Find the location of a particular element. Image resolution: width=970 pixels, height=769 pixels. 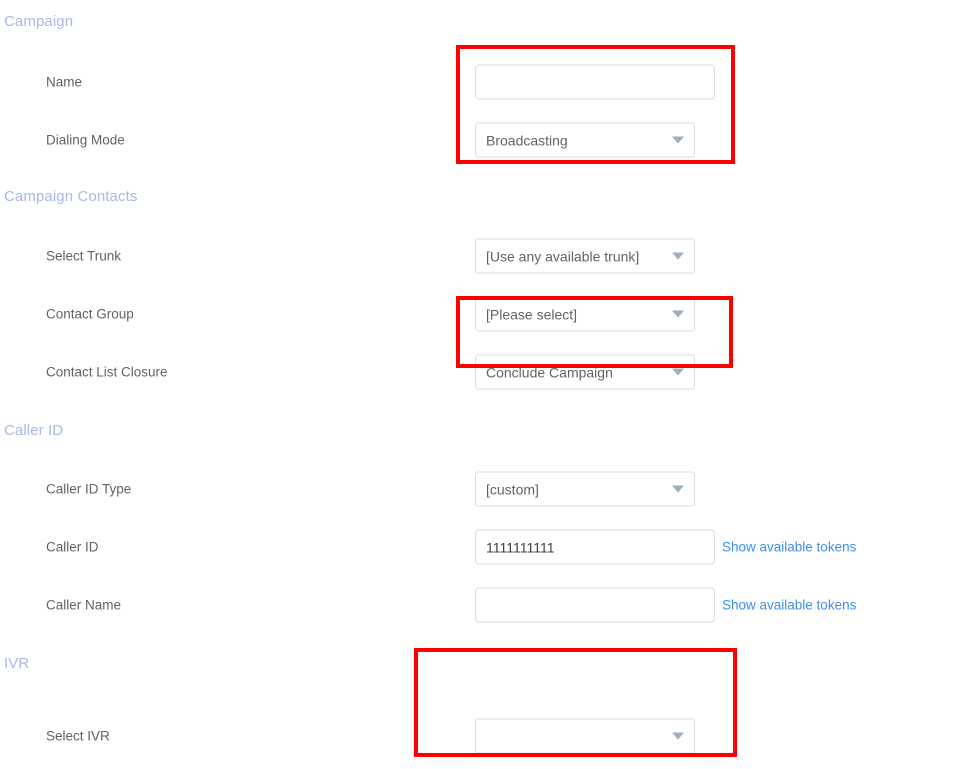

label-caller-id: Caller ID is located at coordinates (72, 547).